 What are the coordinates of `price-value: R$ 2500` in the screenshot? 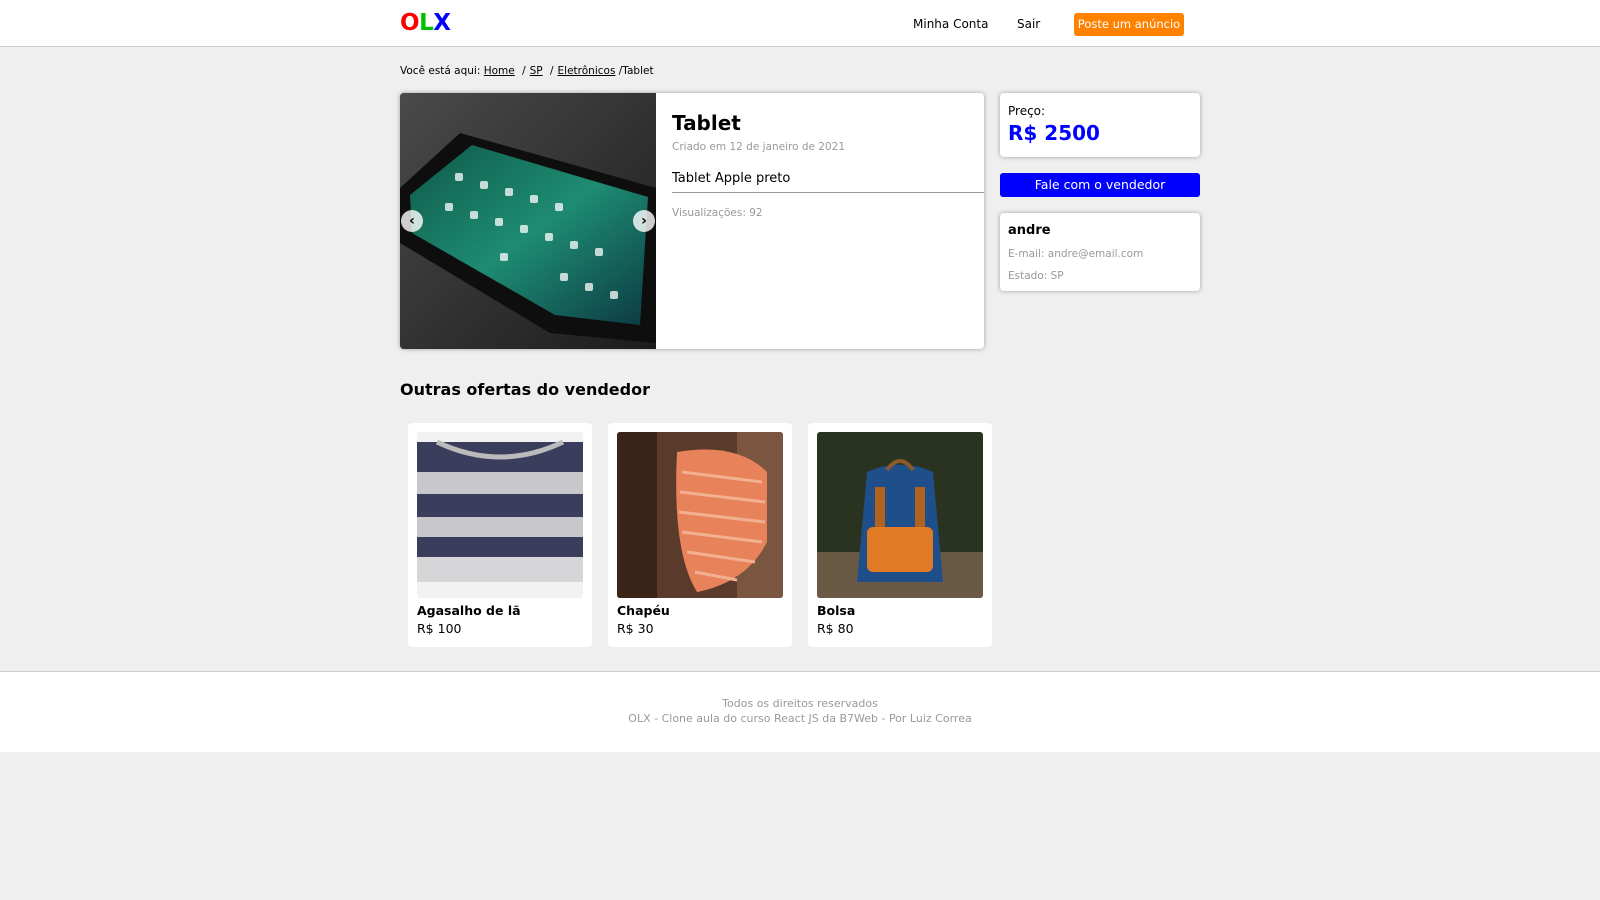 It's located at (1054, 133).